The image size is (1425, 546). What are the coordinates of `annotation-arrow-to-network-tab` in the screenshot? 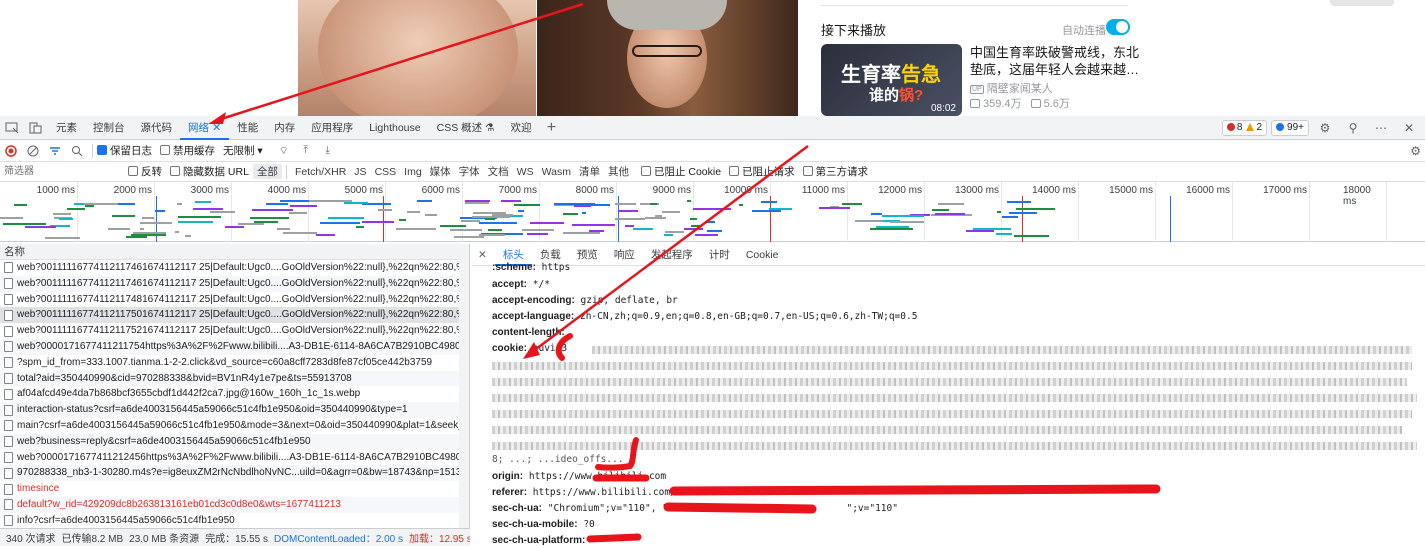 It's located at (396, 63).